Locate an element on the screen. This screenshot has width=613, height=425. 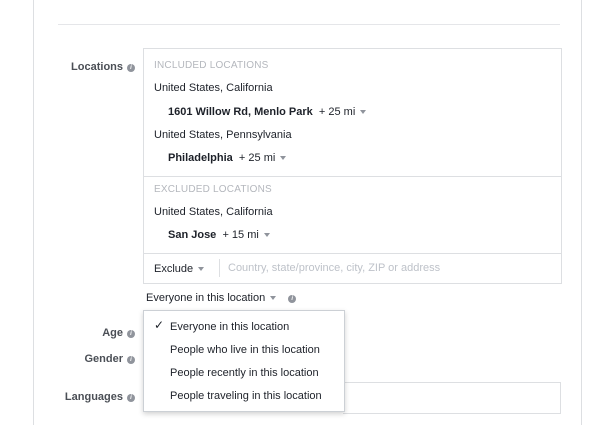
locations-label: Locations i is located at coordinates (87, 67).